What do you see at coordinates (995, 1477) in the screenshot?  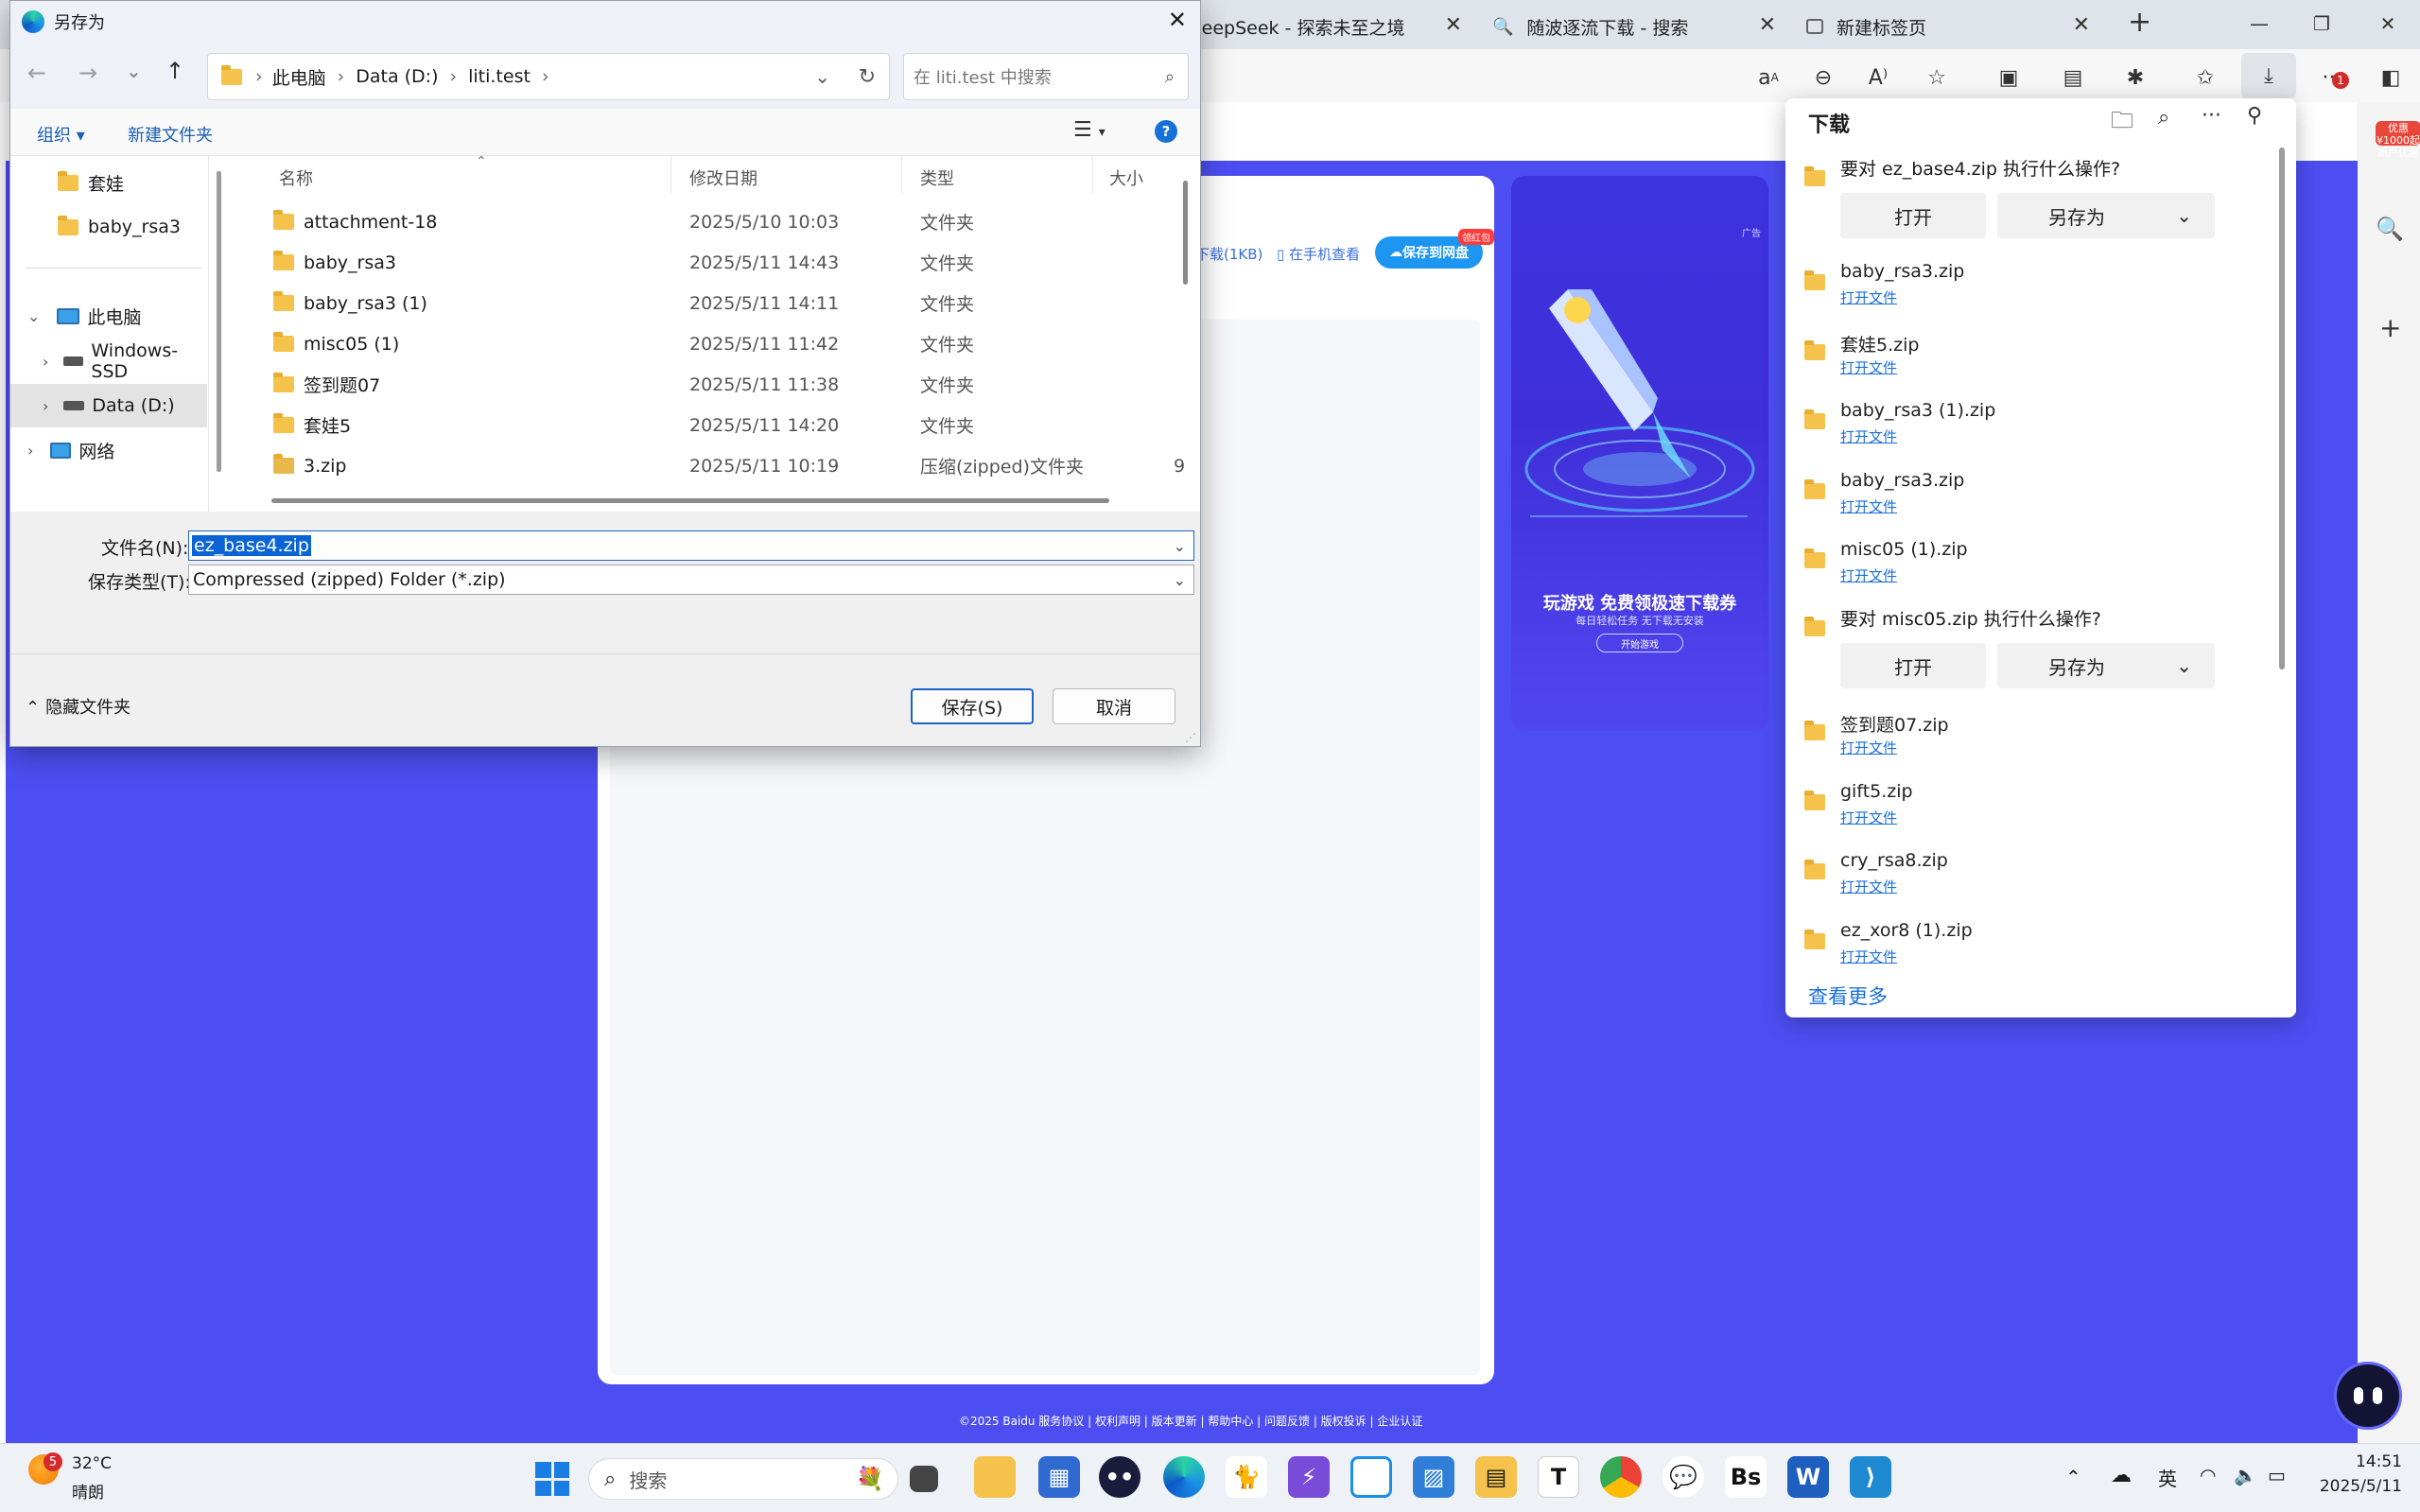 I see `file-explorer-icon` at bounding box center [995, 1477].